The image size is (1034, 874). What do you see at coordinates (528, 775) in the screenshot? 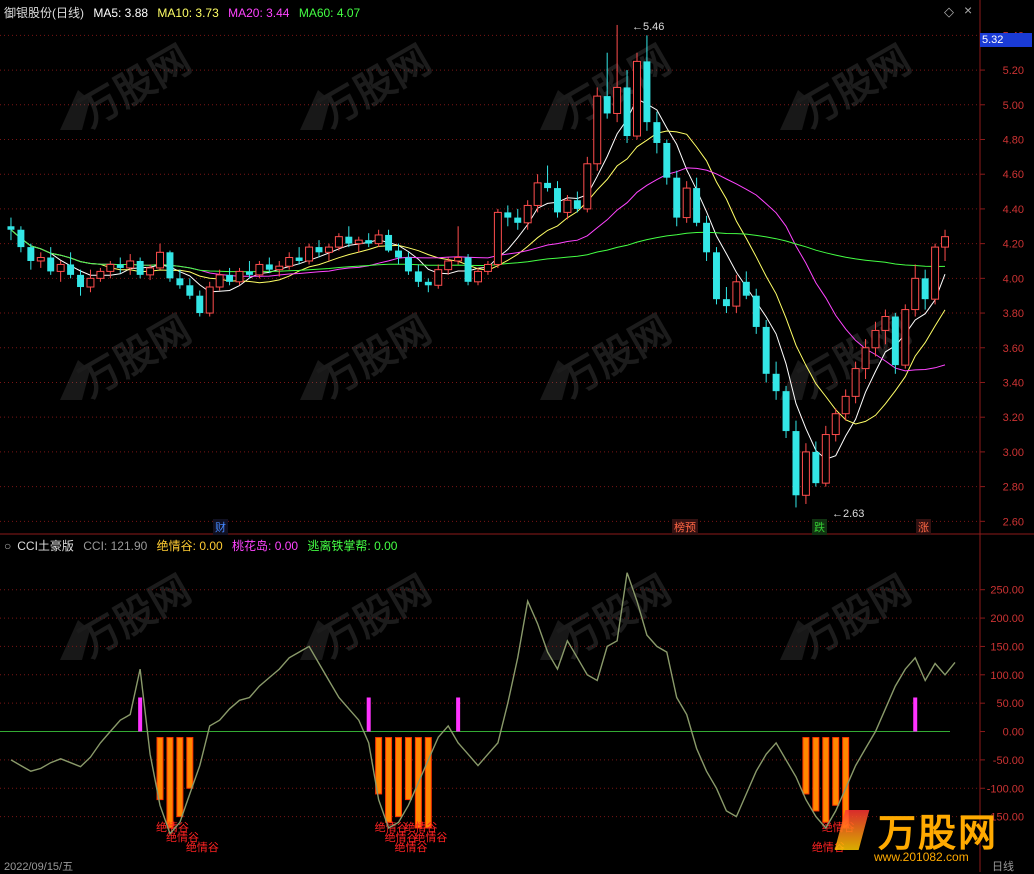
I see `cci-signal-bars: 绝情谷绝情谷绝情谷绝情谷绝情谷绝情谷绝情谷绝情谷绝情谷绝情谷` at bounding box center [528, 775].